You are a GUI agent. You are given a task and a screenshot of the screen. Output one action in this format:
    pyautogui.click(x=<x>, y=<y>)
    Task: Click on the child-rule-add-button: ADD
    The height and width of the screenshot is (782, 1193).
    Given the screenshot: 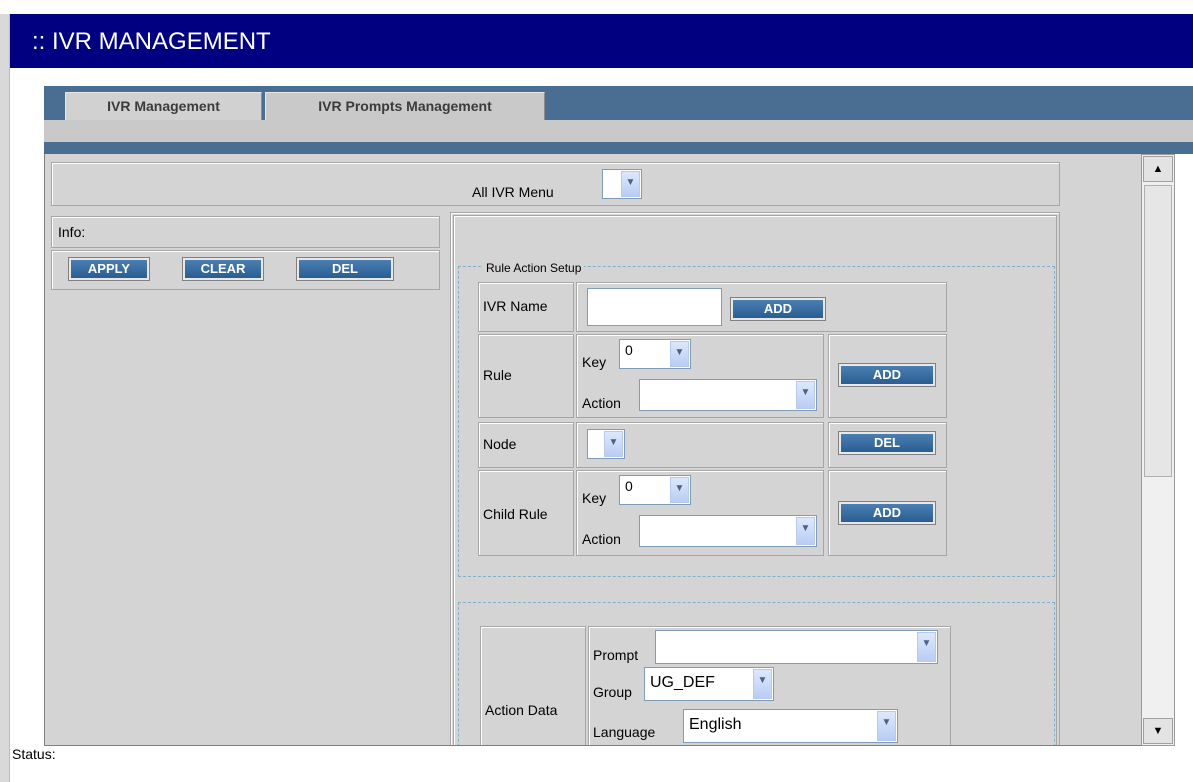 What is the action you would take?
    pyautogui.click(x=887, y=513)
    